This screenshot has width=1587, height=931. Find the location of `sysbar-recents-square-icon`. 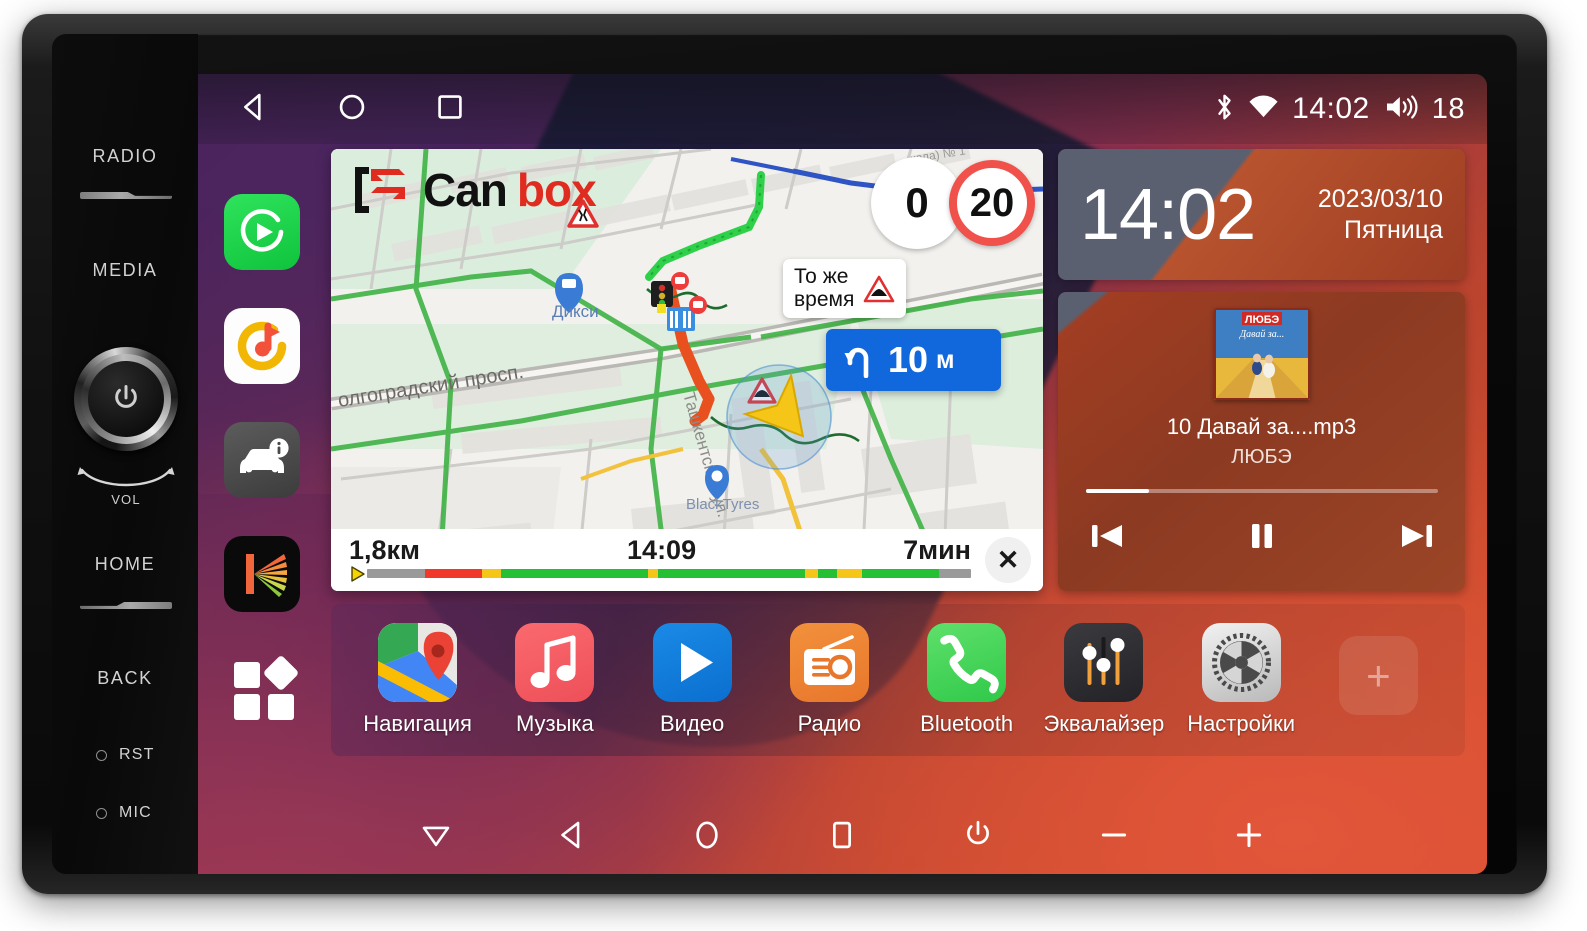

sysbar-recents-square-icon is located at coordinates (842, 835).